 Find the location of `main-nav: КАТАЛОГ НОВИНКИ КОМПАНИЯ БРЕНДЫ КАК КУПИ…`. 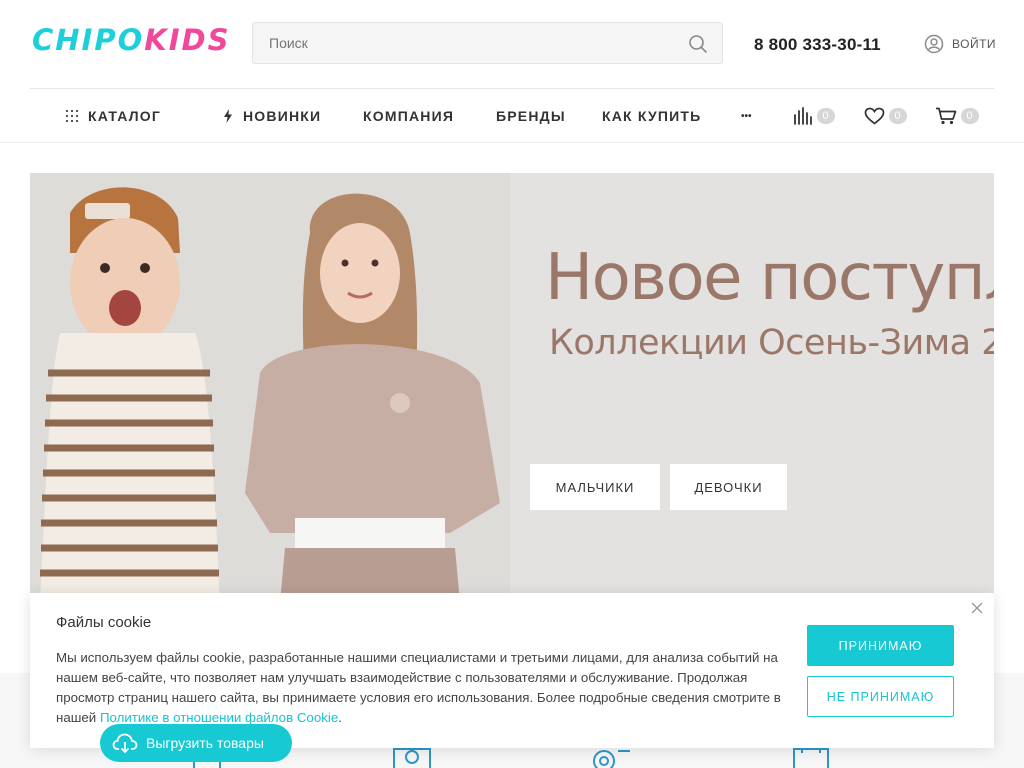

main-nav: КАТАЛОГ НОВИНКИ КОМПАНИЯ БРЕНДЫ КАК КУПИ… is located at coordinates (512, 115).